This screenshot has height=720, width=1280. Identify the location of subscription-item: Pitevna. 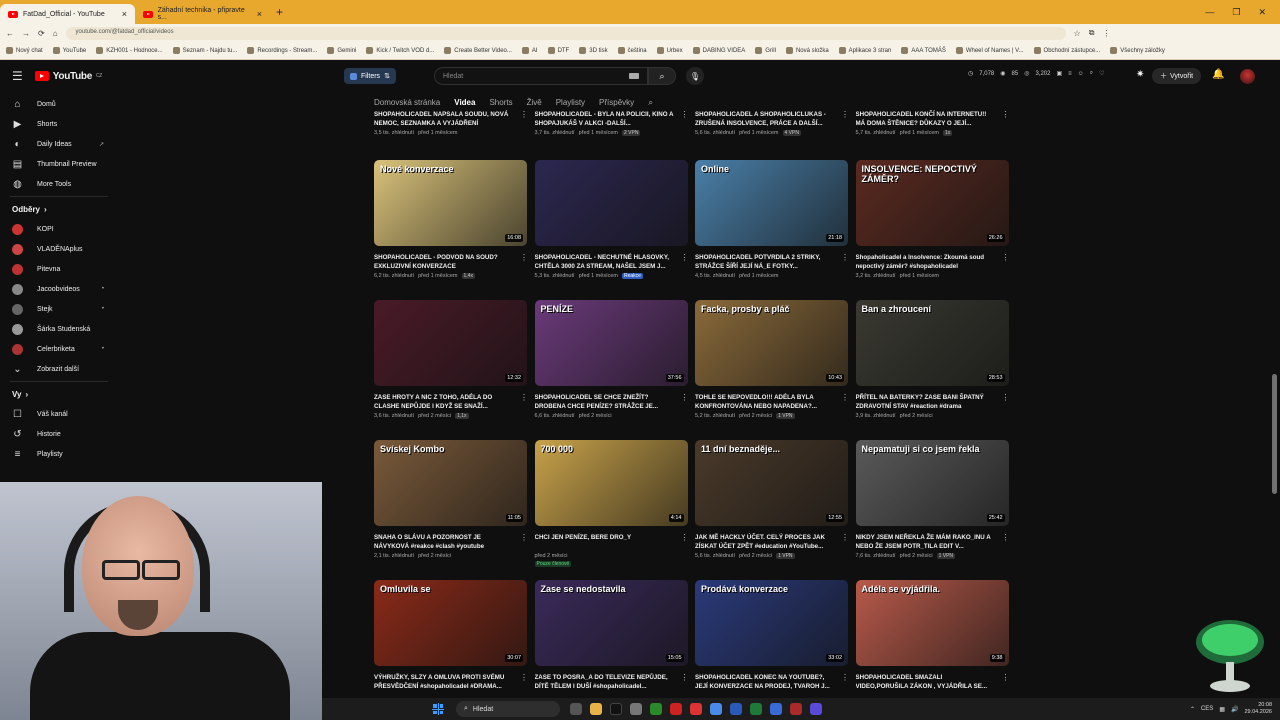
(59, 269).